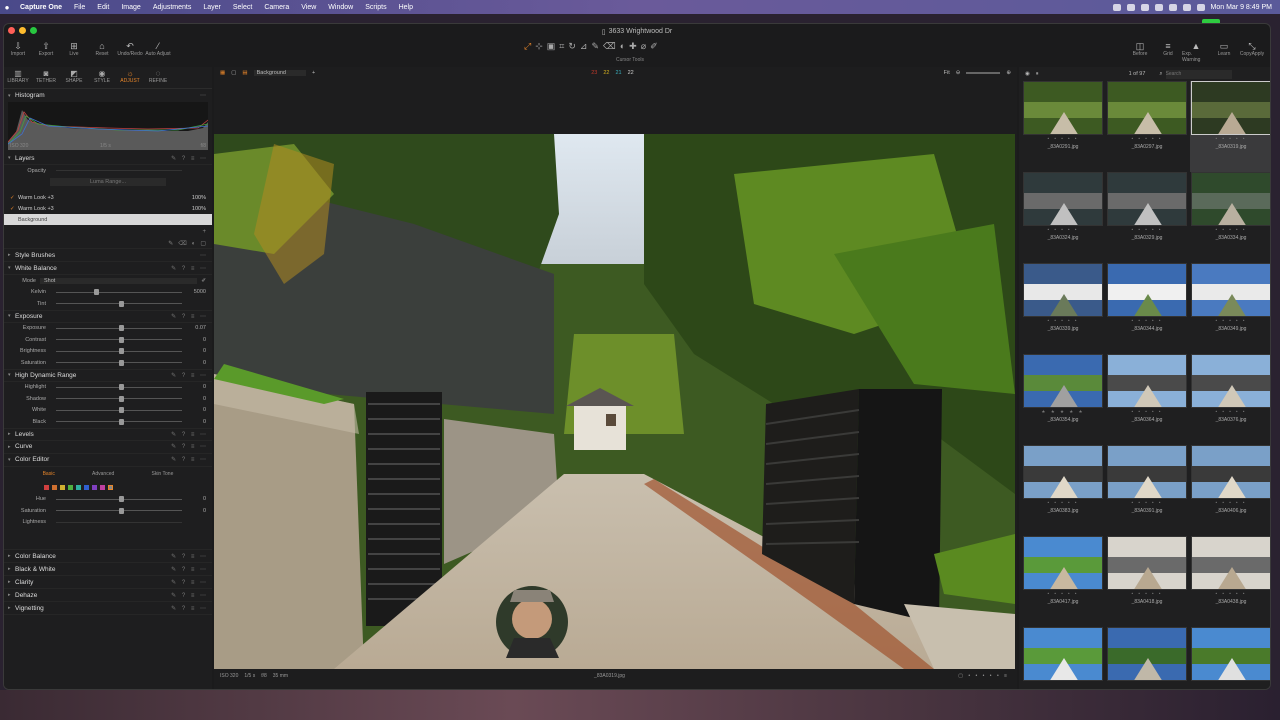 The image size is (1280, 720). I want to click on kelvin-slider, so click(119, 292).